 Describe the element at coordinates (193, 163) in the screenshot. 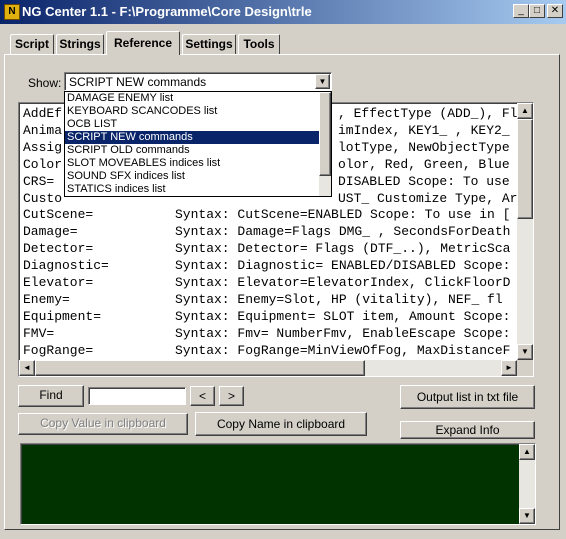

I see `dropdown-option: SLOT MOVEABLES indices list` at that location.